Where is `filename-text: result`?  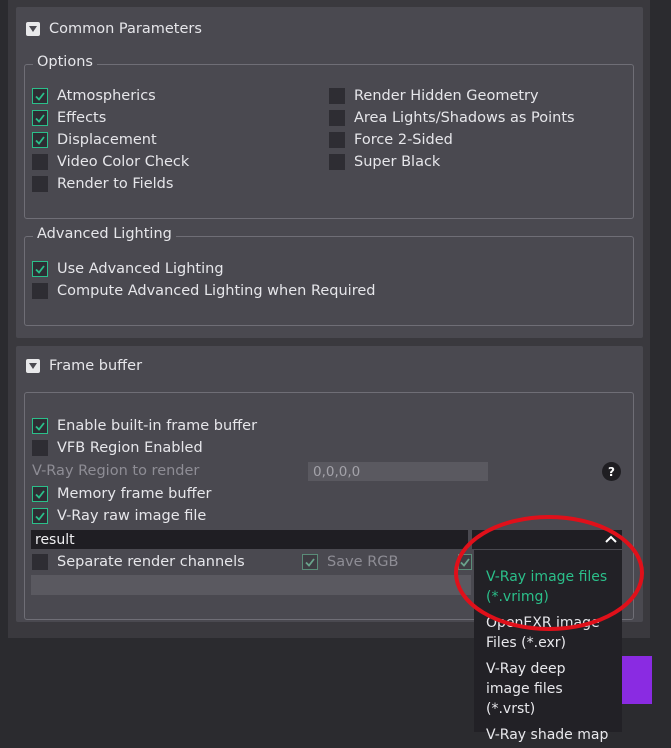 filename-text: result is located at coordinates (55, 539).